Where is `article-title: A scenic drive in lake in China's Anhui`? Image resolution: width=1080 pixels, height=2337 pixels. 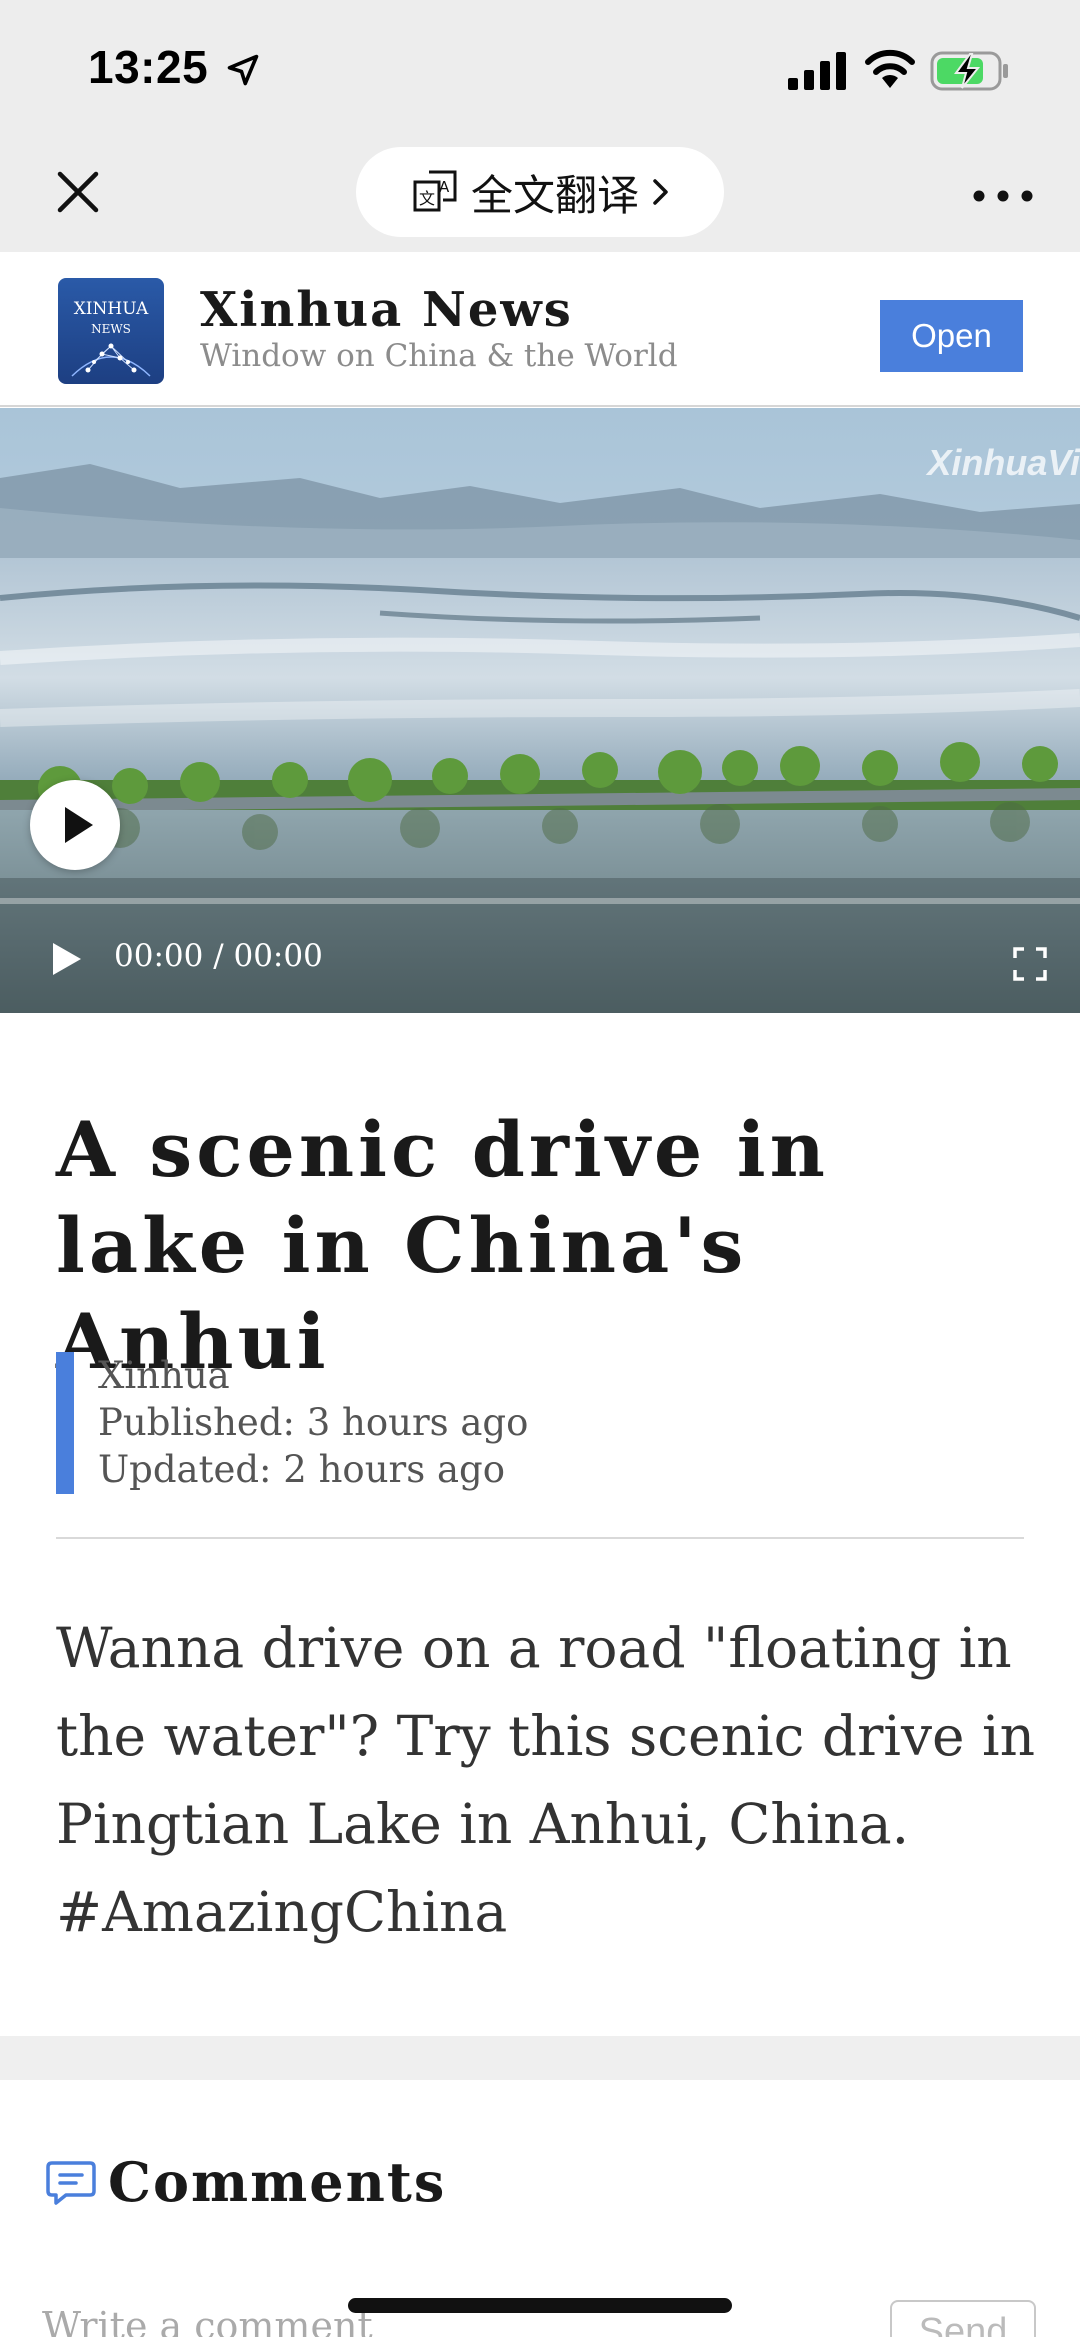
article-title: A scenic drive in lake in China's Anhui is located at coordinates (442, 1245).